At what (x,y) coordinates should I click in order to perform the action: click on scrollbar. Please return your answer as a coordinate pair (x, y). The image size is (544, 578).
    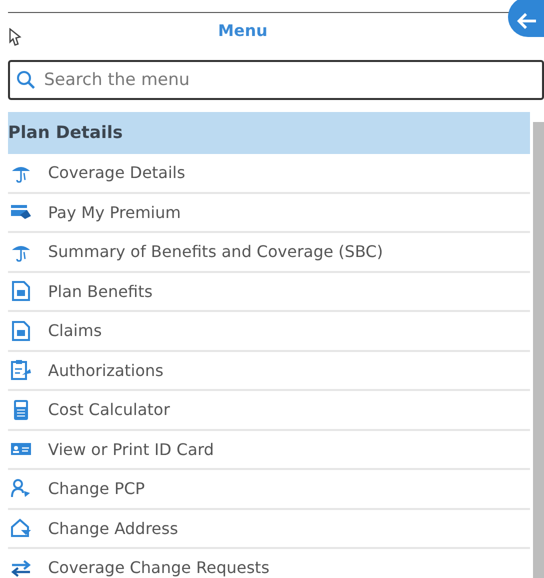
    Looking at the image, I should click on (538, 350).